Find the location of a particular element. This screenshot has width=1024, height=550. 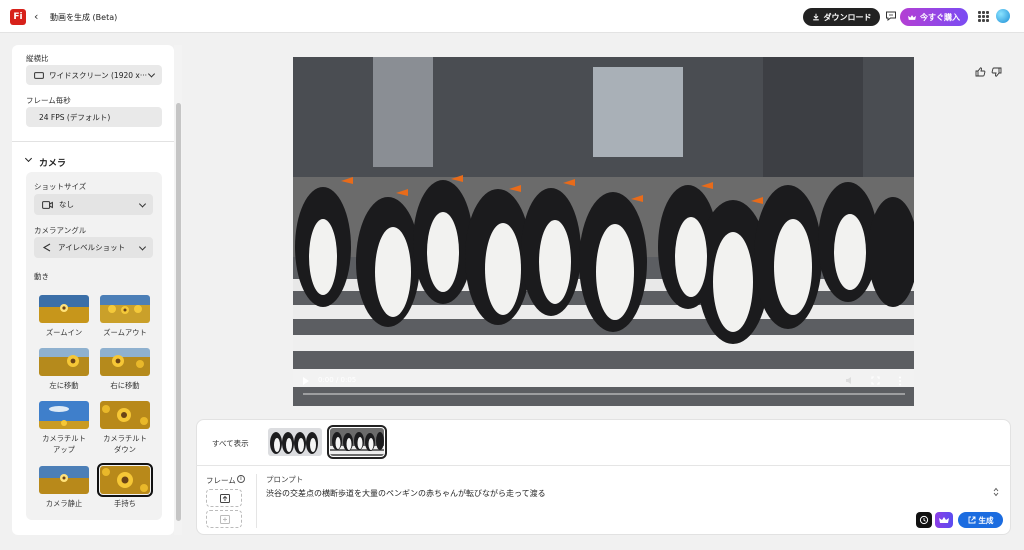

motion-pan-left-label: 左に移動 is located at coordinates (64, 385).